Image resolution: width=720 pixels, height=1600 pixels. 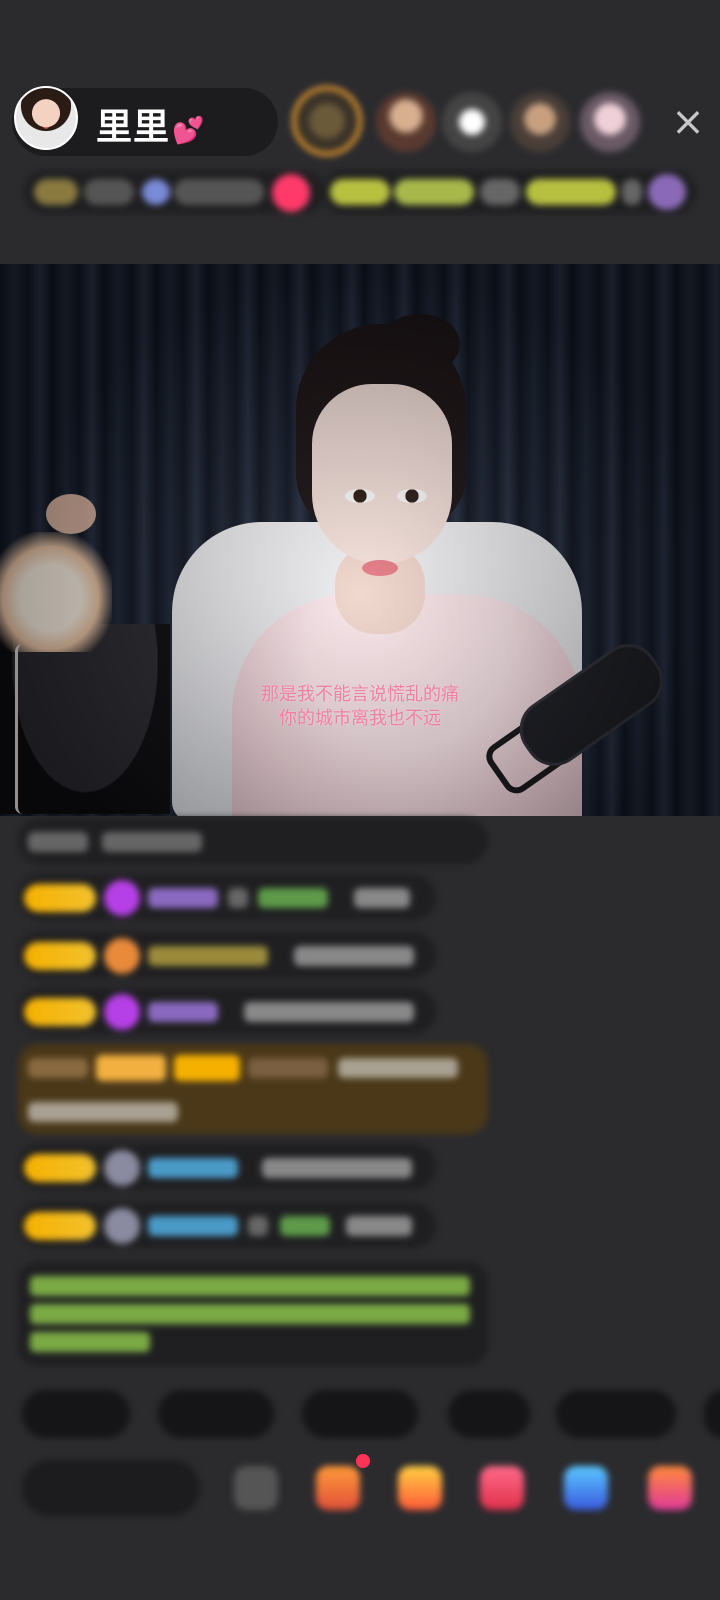 I want to click on gift-icon, so click(x=338, y=1488).